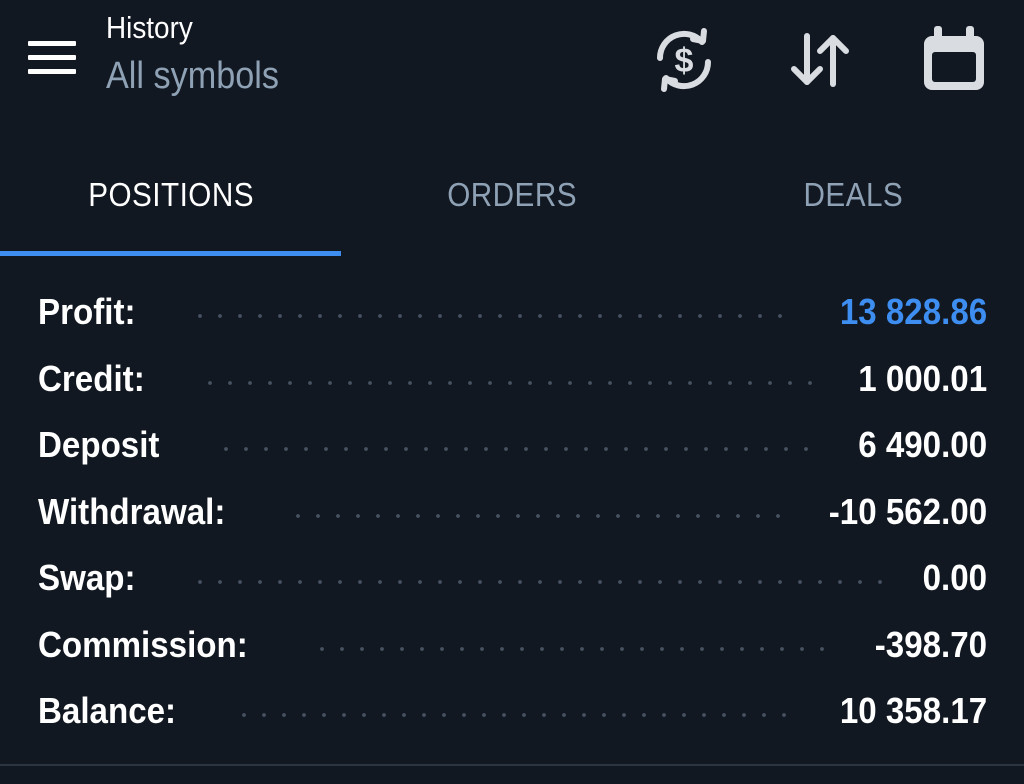 The image size is (1024, 784). What do you see at coordinates (170, 194) in the screenshot?
I see `tab-label: POSITIONS` at bounding box center [170, 194].